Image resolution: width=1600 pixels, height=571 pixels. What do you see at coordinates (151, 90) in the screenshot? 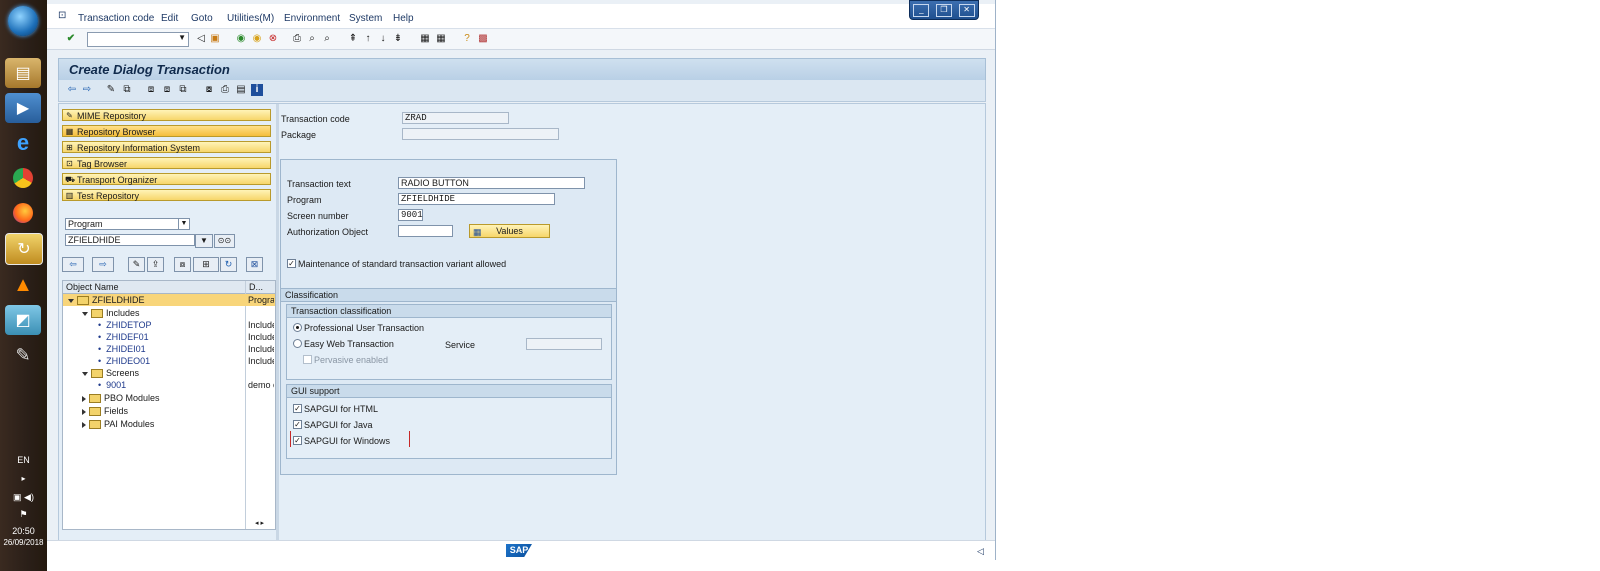
I see `check-icon: ⧈` at bounding box center [151, 90].